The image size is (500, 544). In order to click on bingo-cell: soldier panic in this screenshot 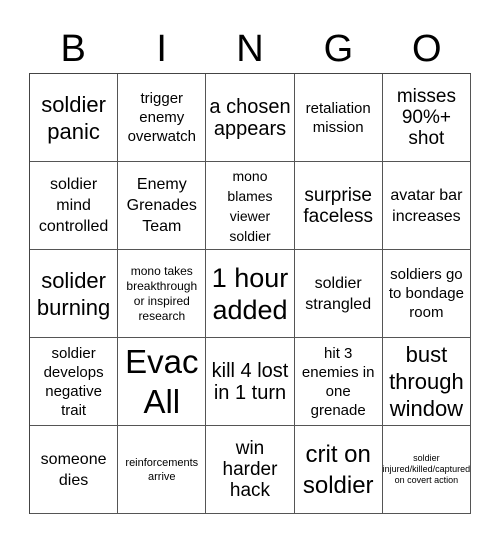, I will do `click(74, 118)`.